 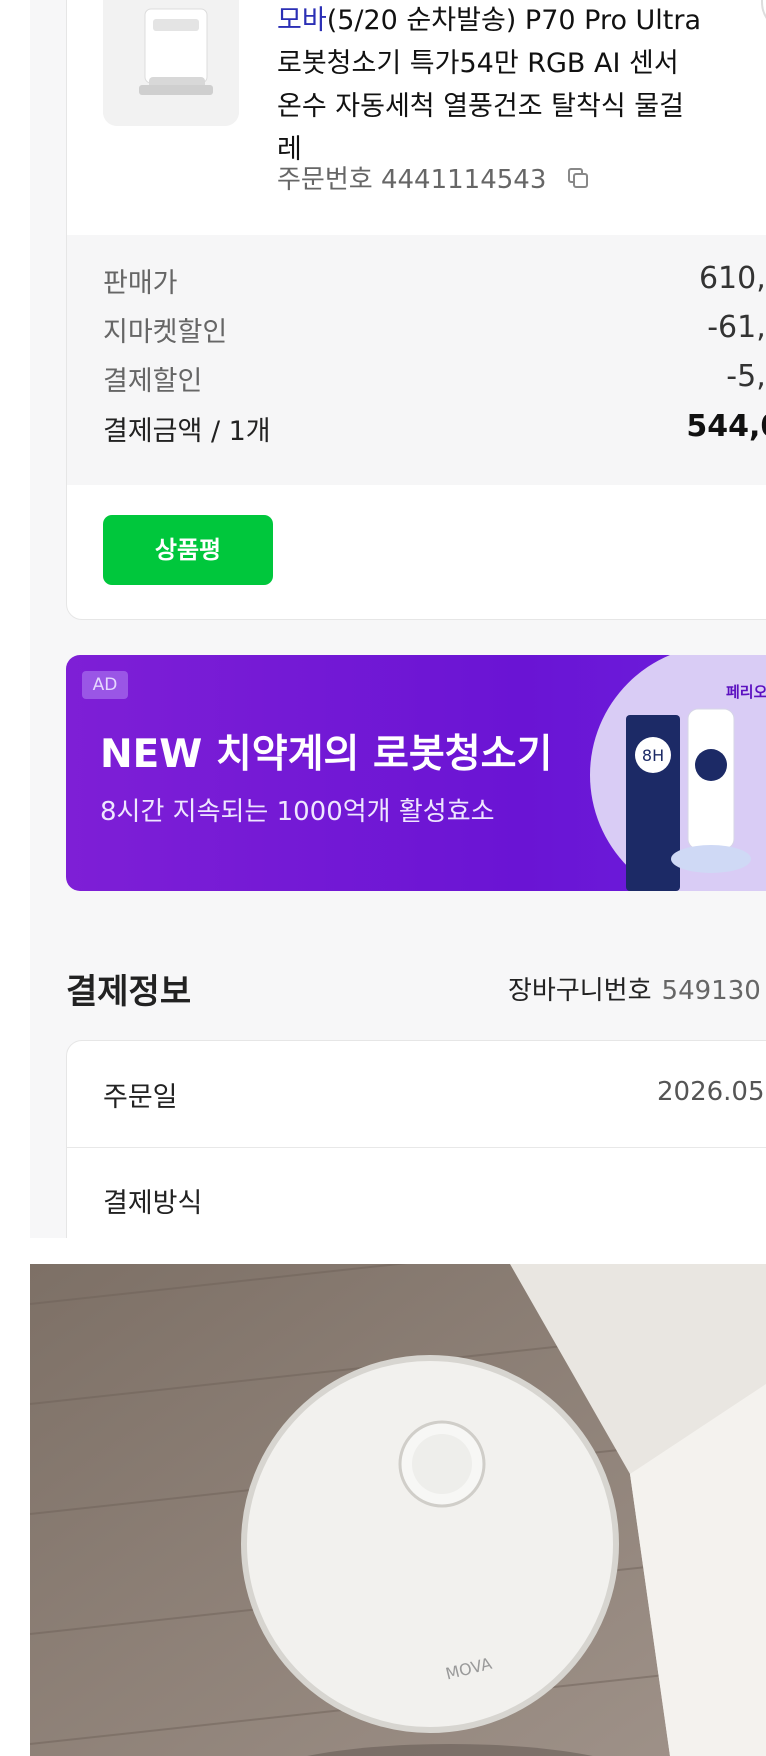 What do you see at coordinates (746, 376) in the screenshot?
I see `price-value: -5,000` at bounding box center [746, 376].